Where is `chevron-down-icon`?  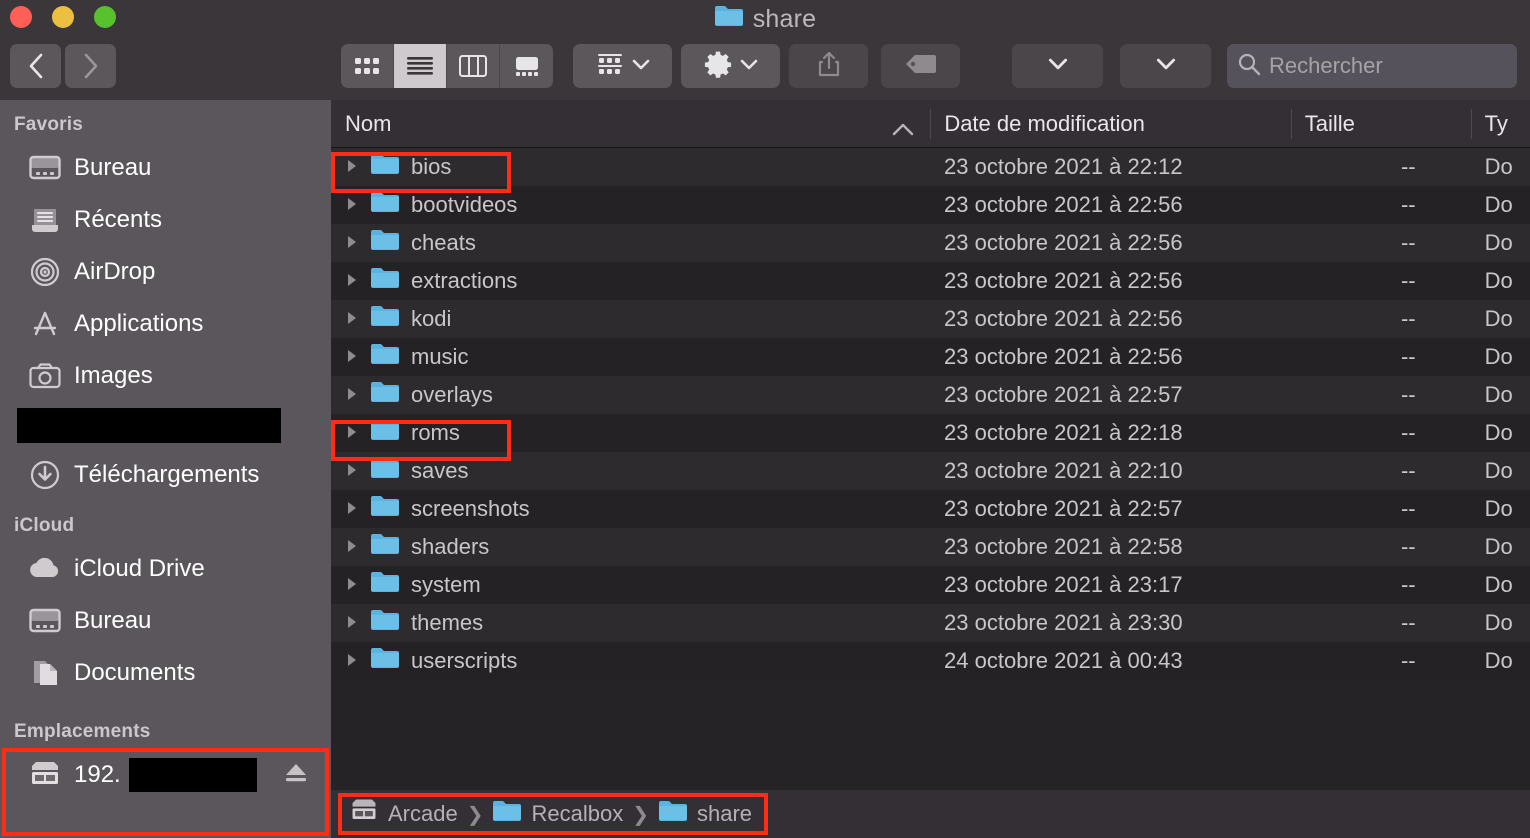
chevron-down-icon is located at coordinates (1058, 66).